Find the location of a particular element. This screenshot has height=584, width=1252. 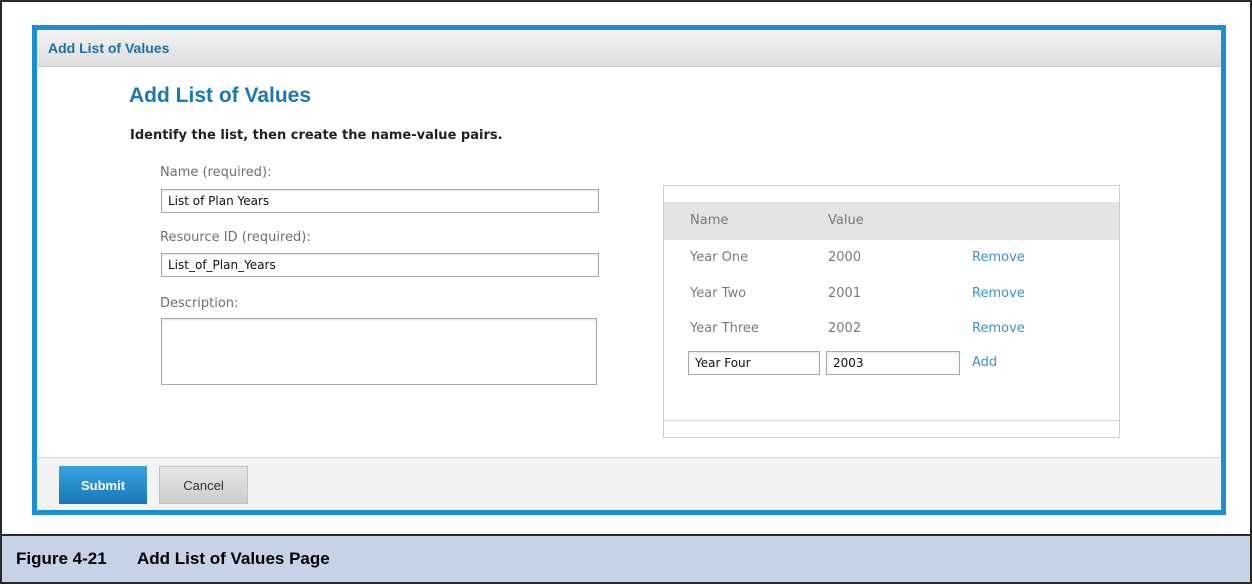

button-bar: Submit Cancel is located at coordinates (629, 483).